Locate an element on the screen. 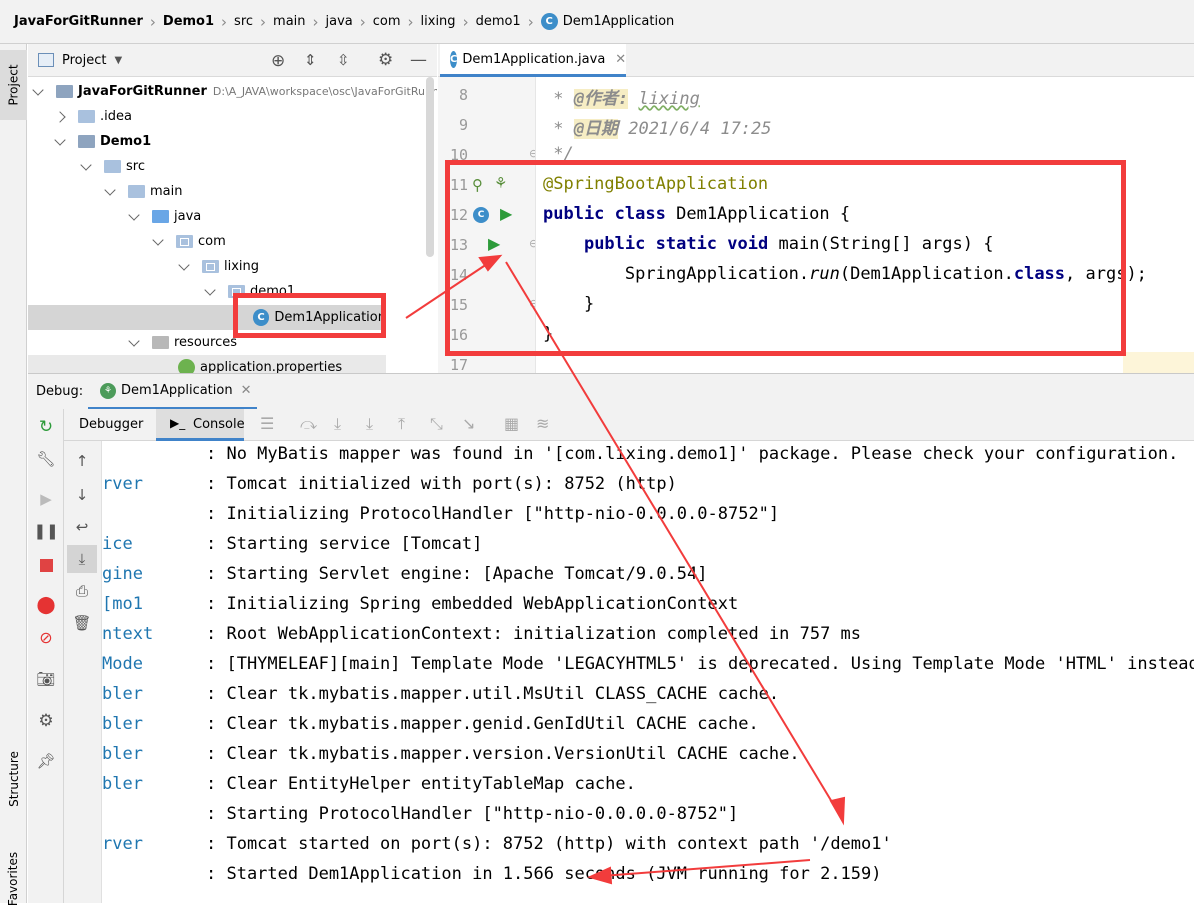 This screenshot has width=1194, height=914. arrow-to-run-icon is located at coordinates (448, 290).